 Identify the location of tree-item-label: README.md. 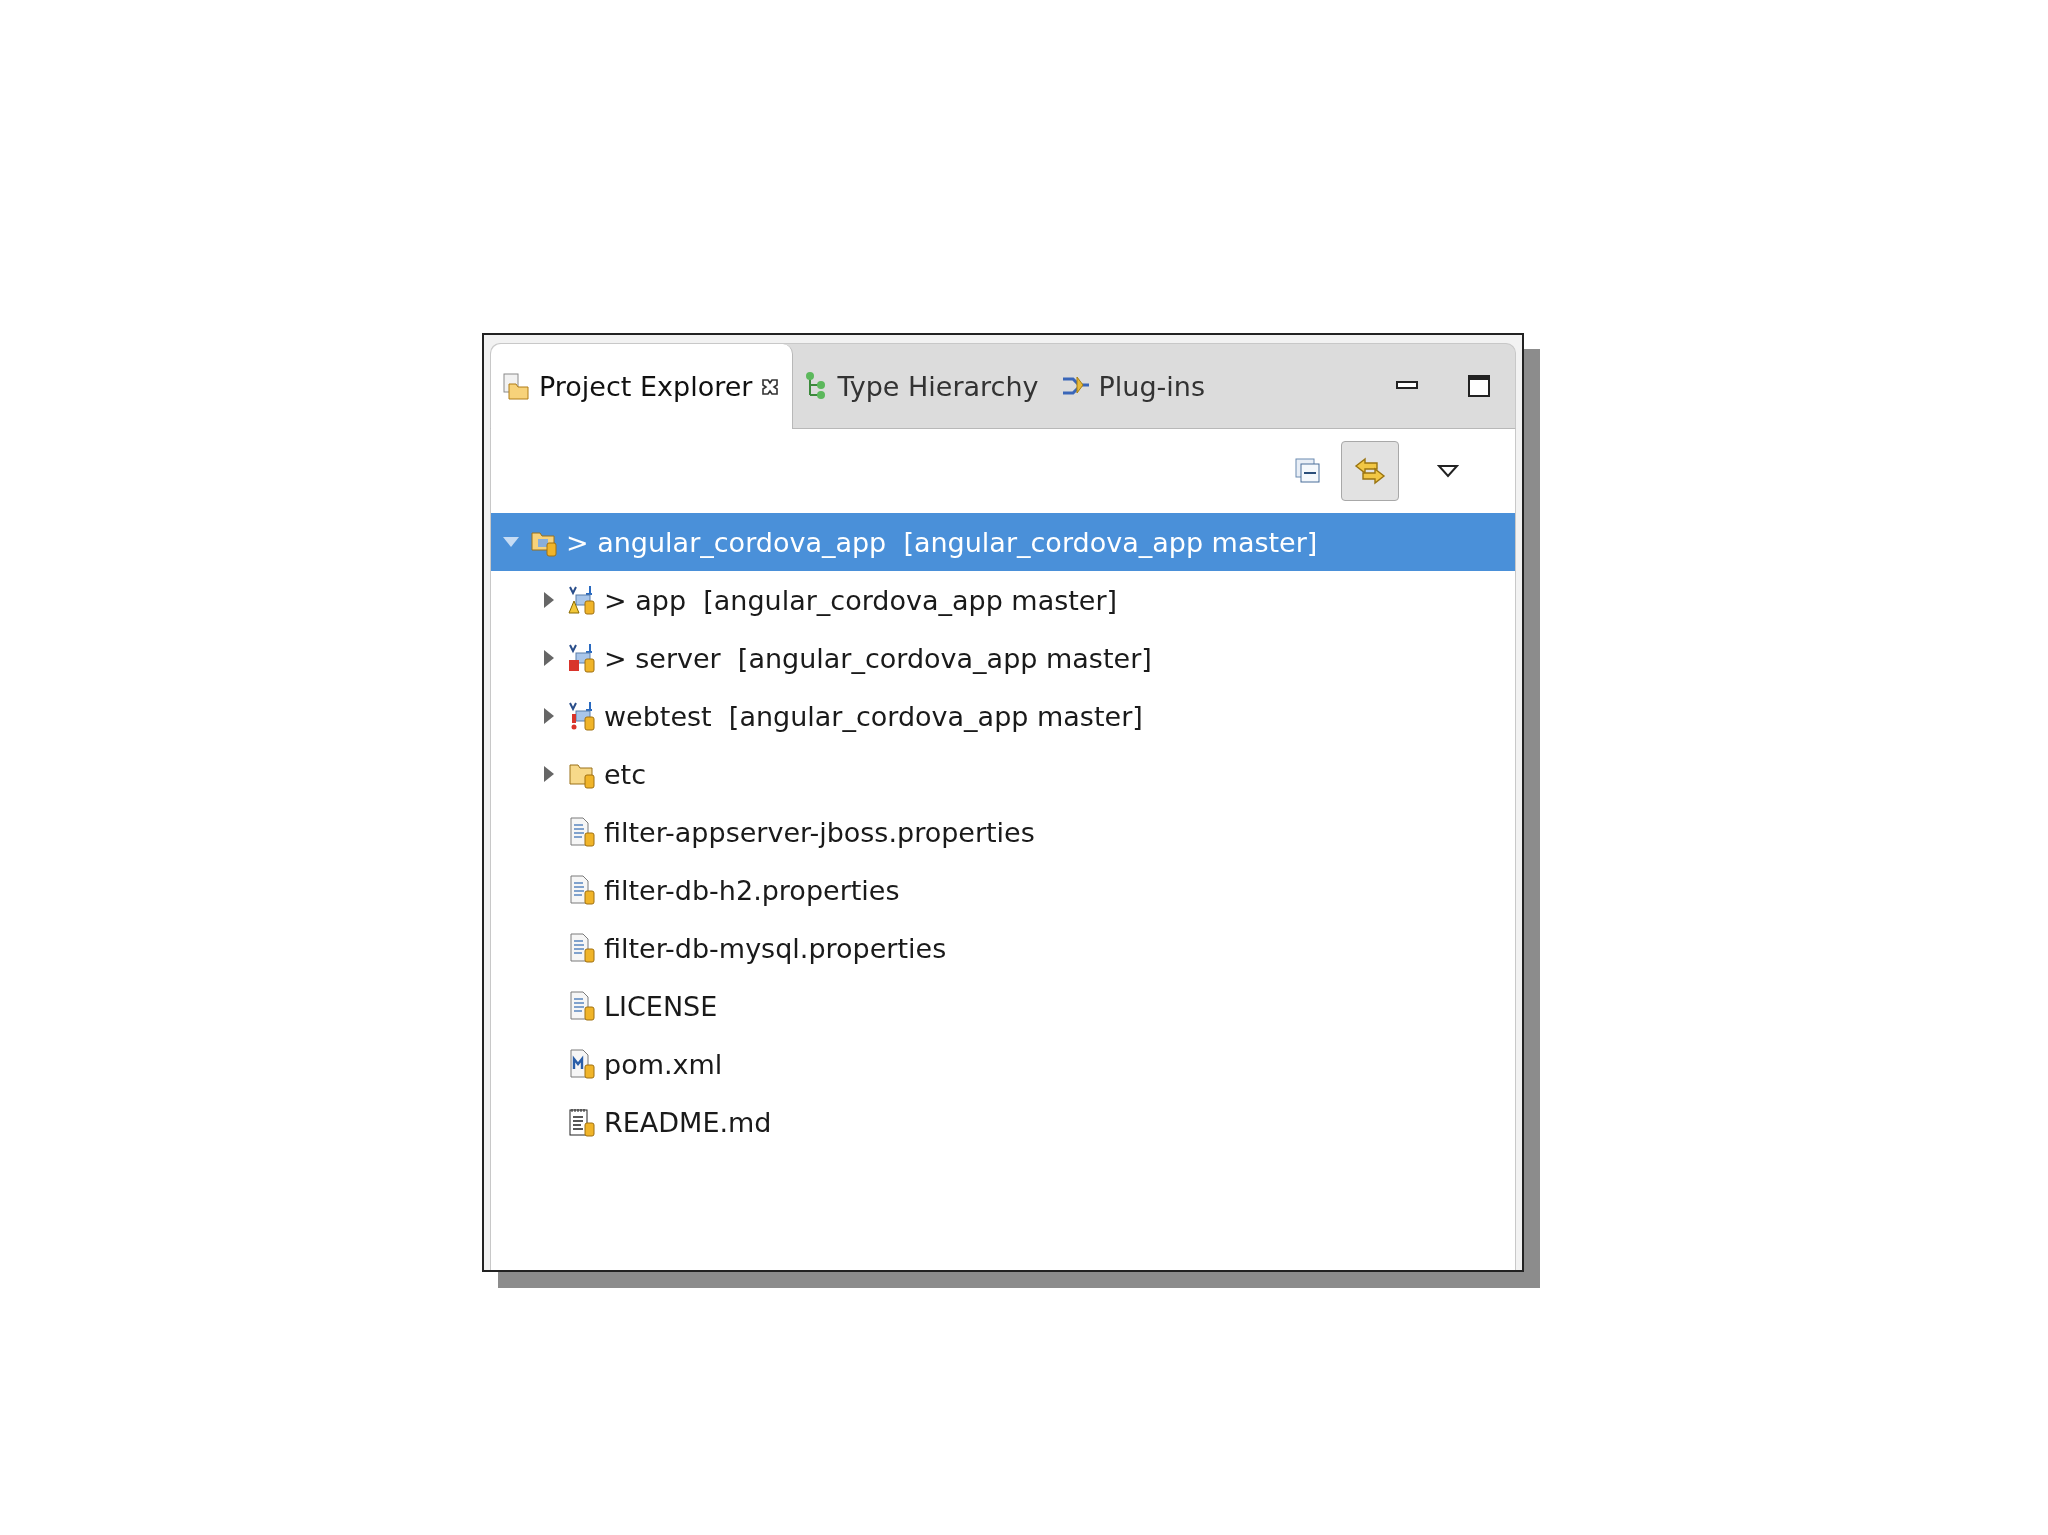
(688, 1122).